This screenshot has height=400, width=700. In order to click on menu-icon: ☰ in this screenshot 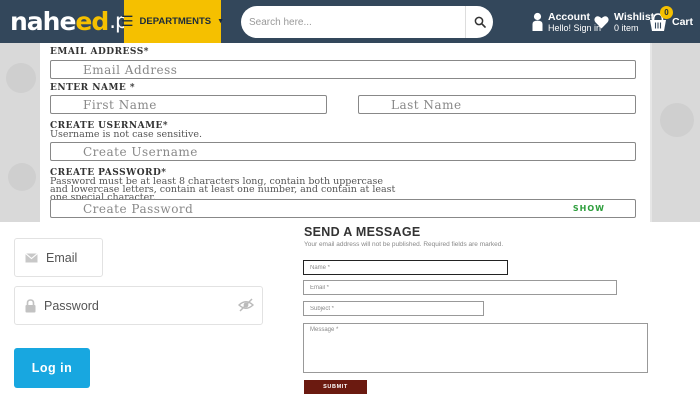, I will do `click(127, 21)`.